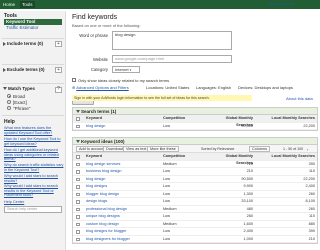 The height and width of the screenshot is (250, 320). I want to click on keyword-cell: blog designs, so click(96, 186).